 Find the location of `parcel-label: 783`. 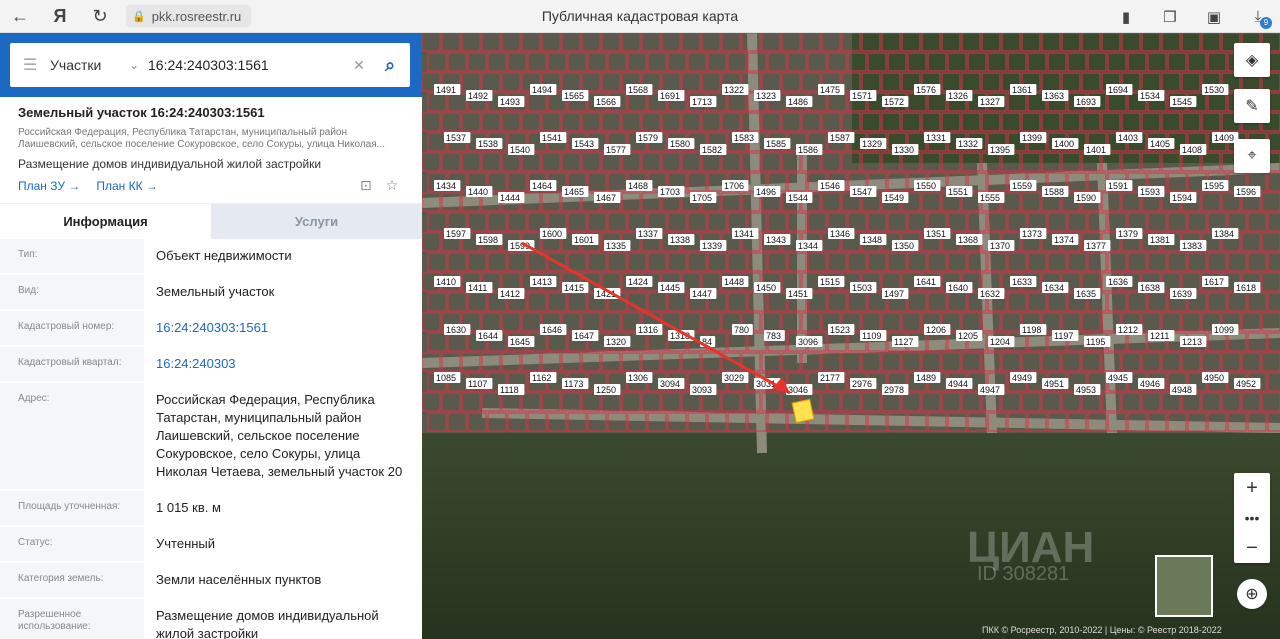

parcel-label: 783 is located at coordinates (773, 336).